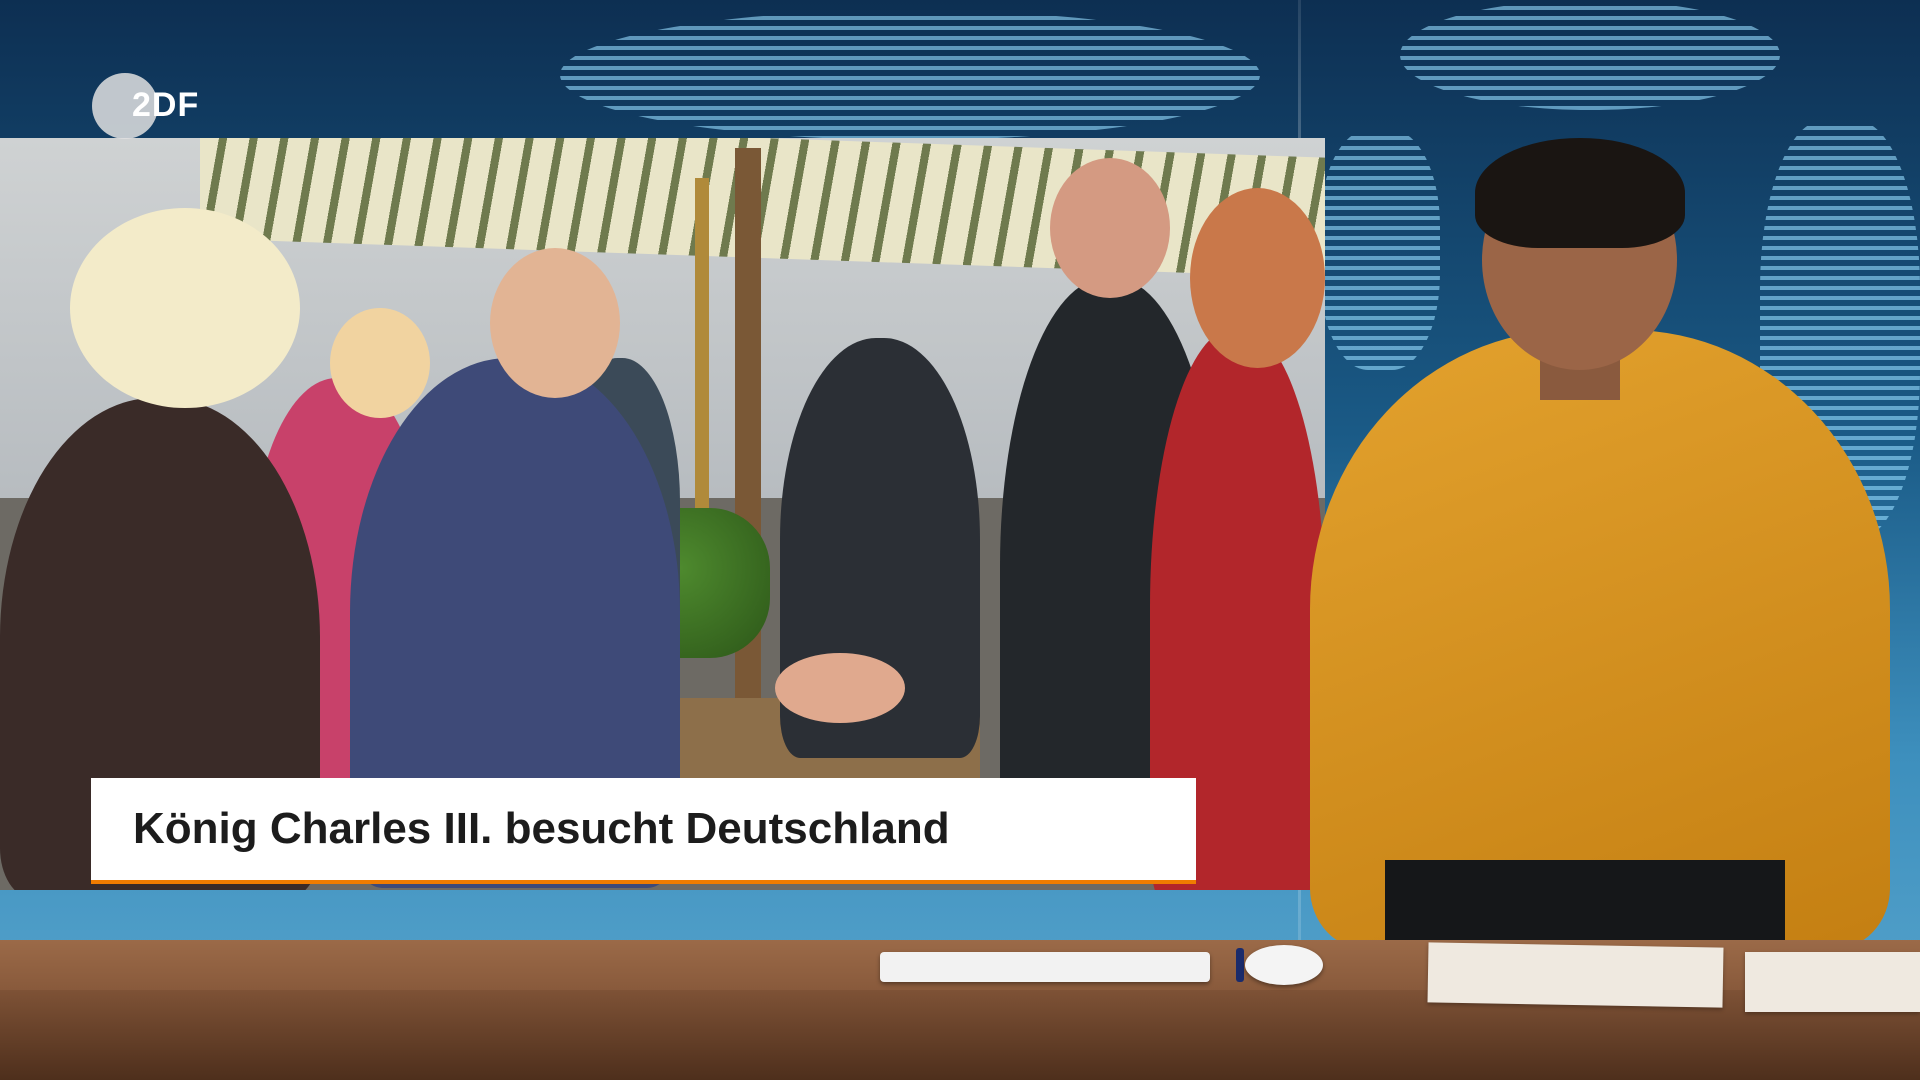  I want to click on crowd-person-head, so click(380, 363).